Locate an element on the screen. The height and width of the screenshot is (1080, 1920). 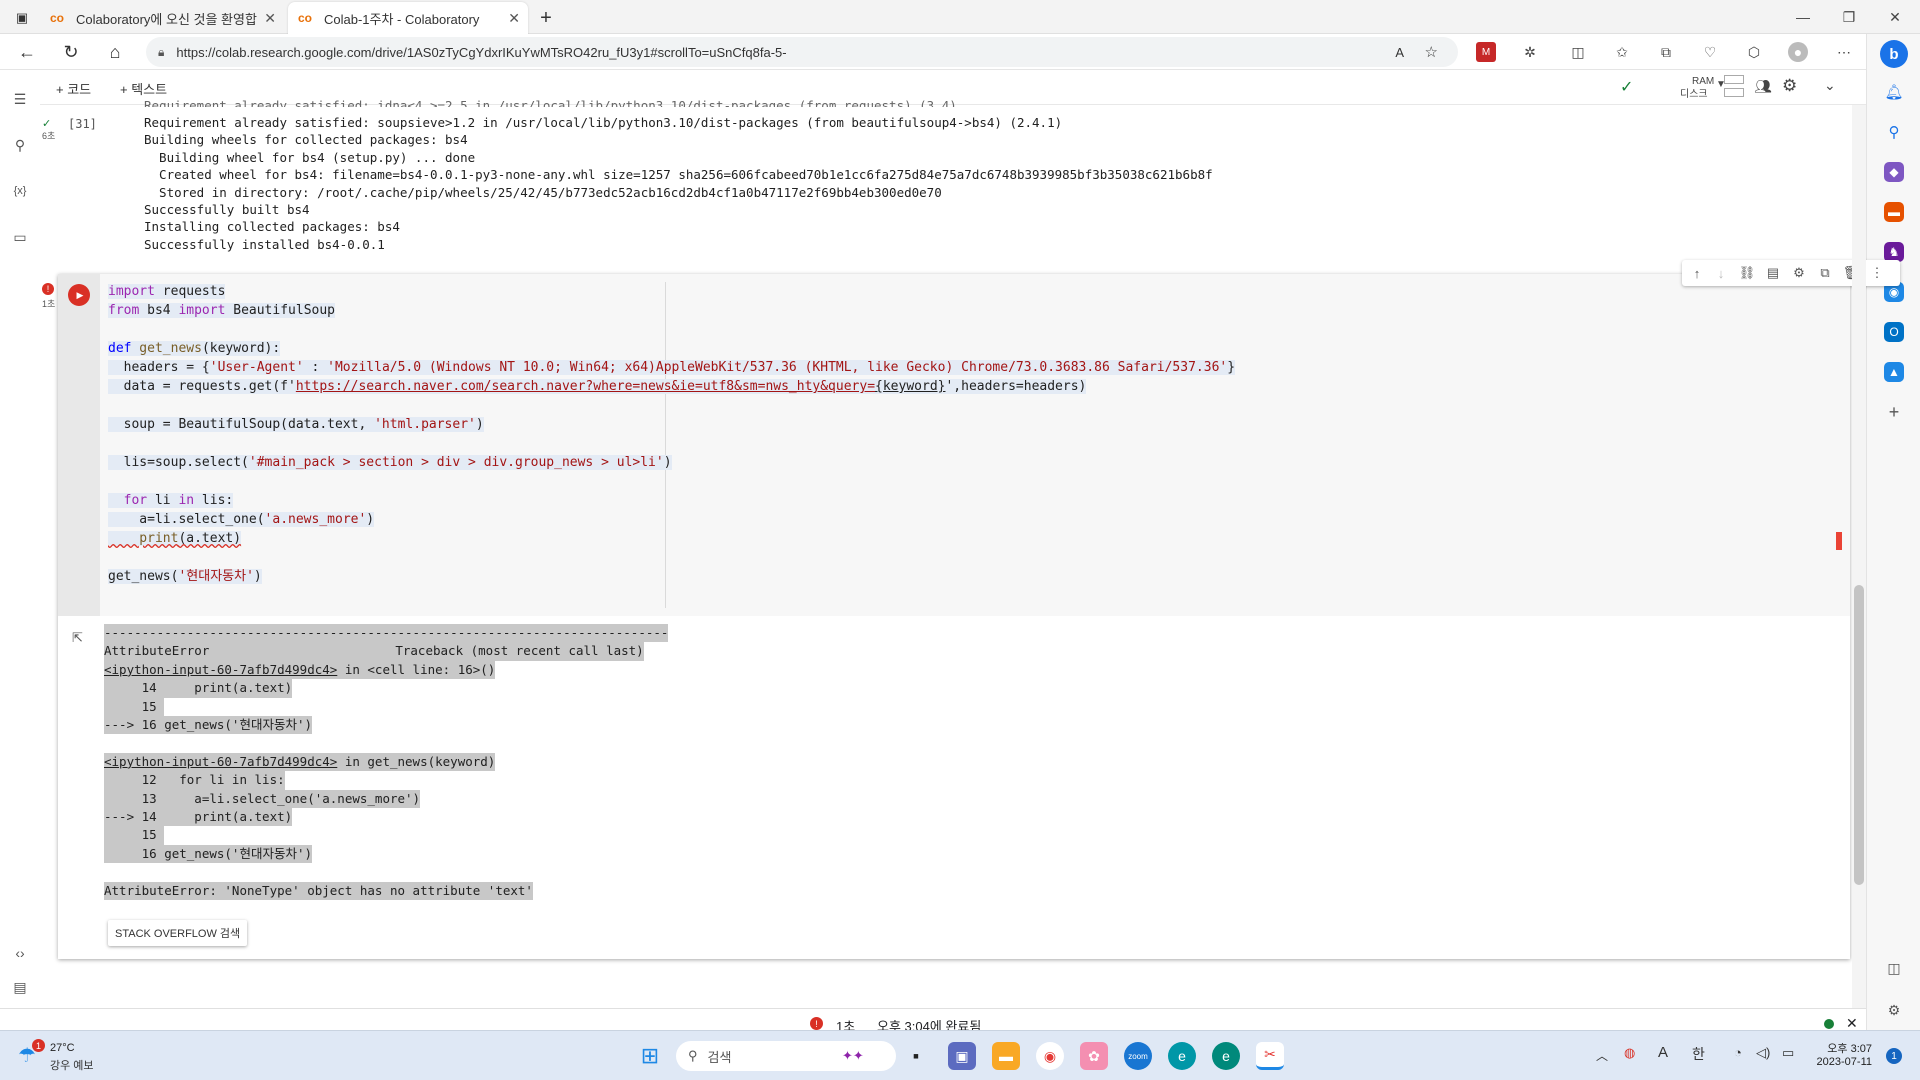
show-hidden-icons-chevron: ︿ is located at coordinates (1602, 1055).